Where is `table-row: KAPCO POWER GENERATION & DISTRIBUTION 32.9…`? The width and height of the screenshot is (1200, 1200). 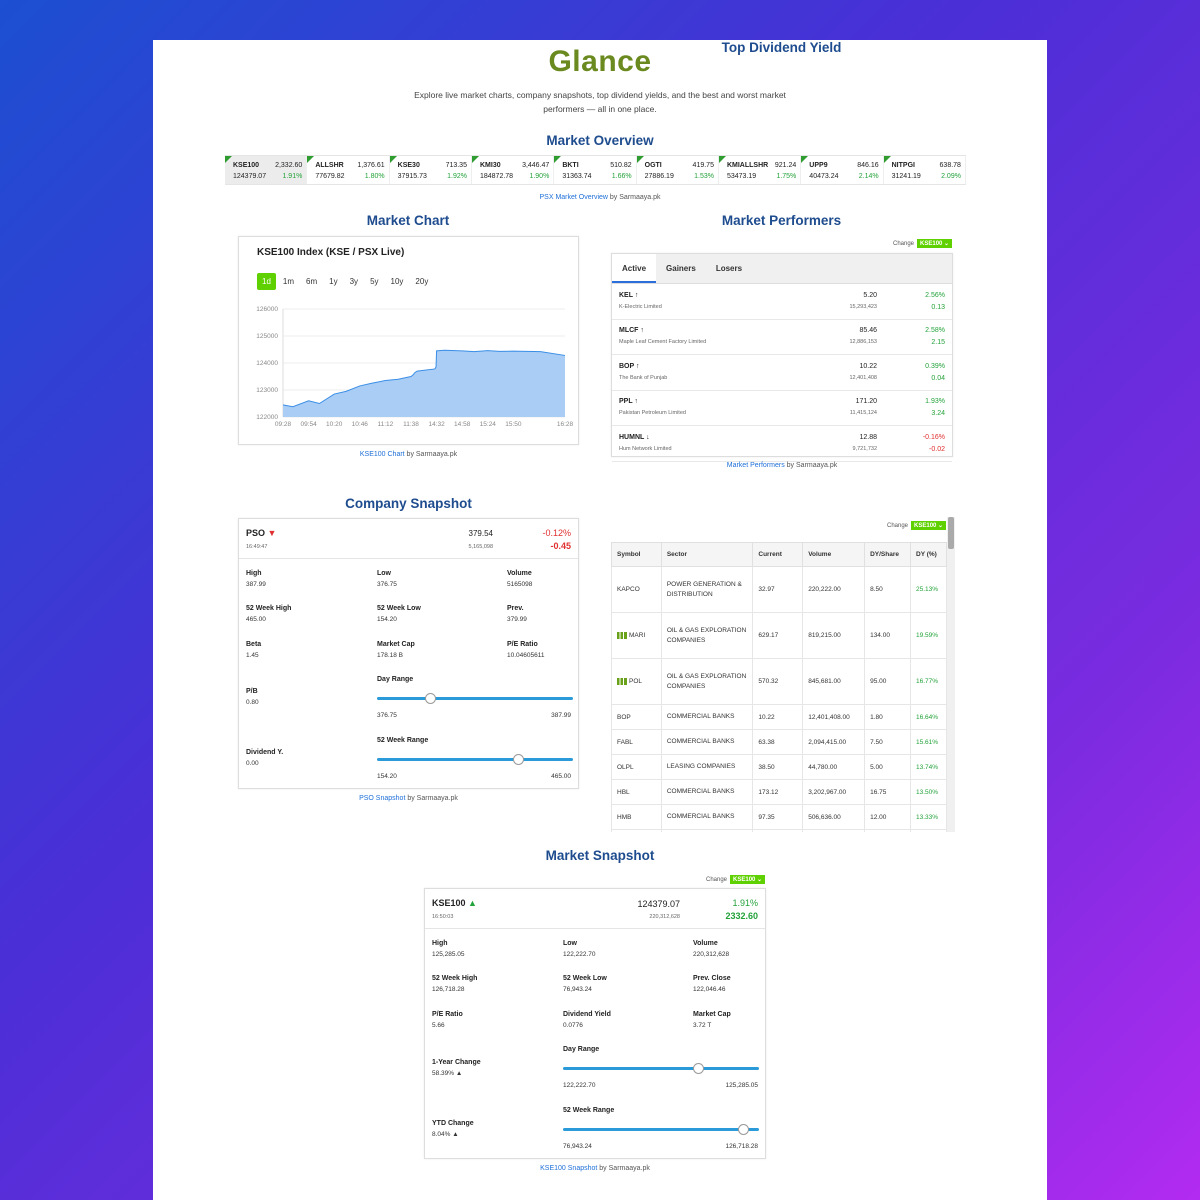 table-row: KAPCO POWER GENERATION & DISTRIBUTION 32.9… is located at coordinates (779, 589).